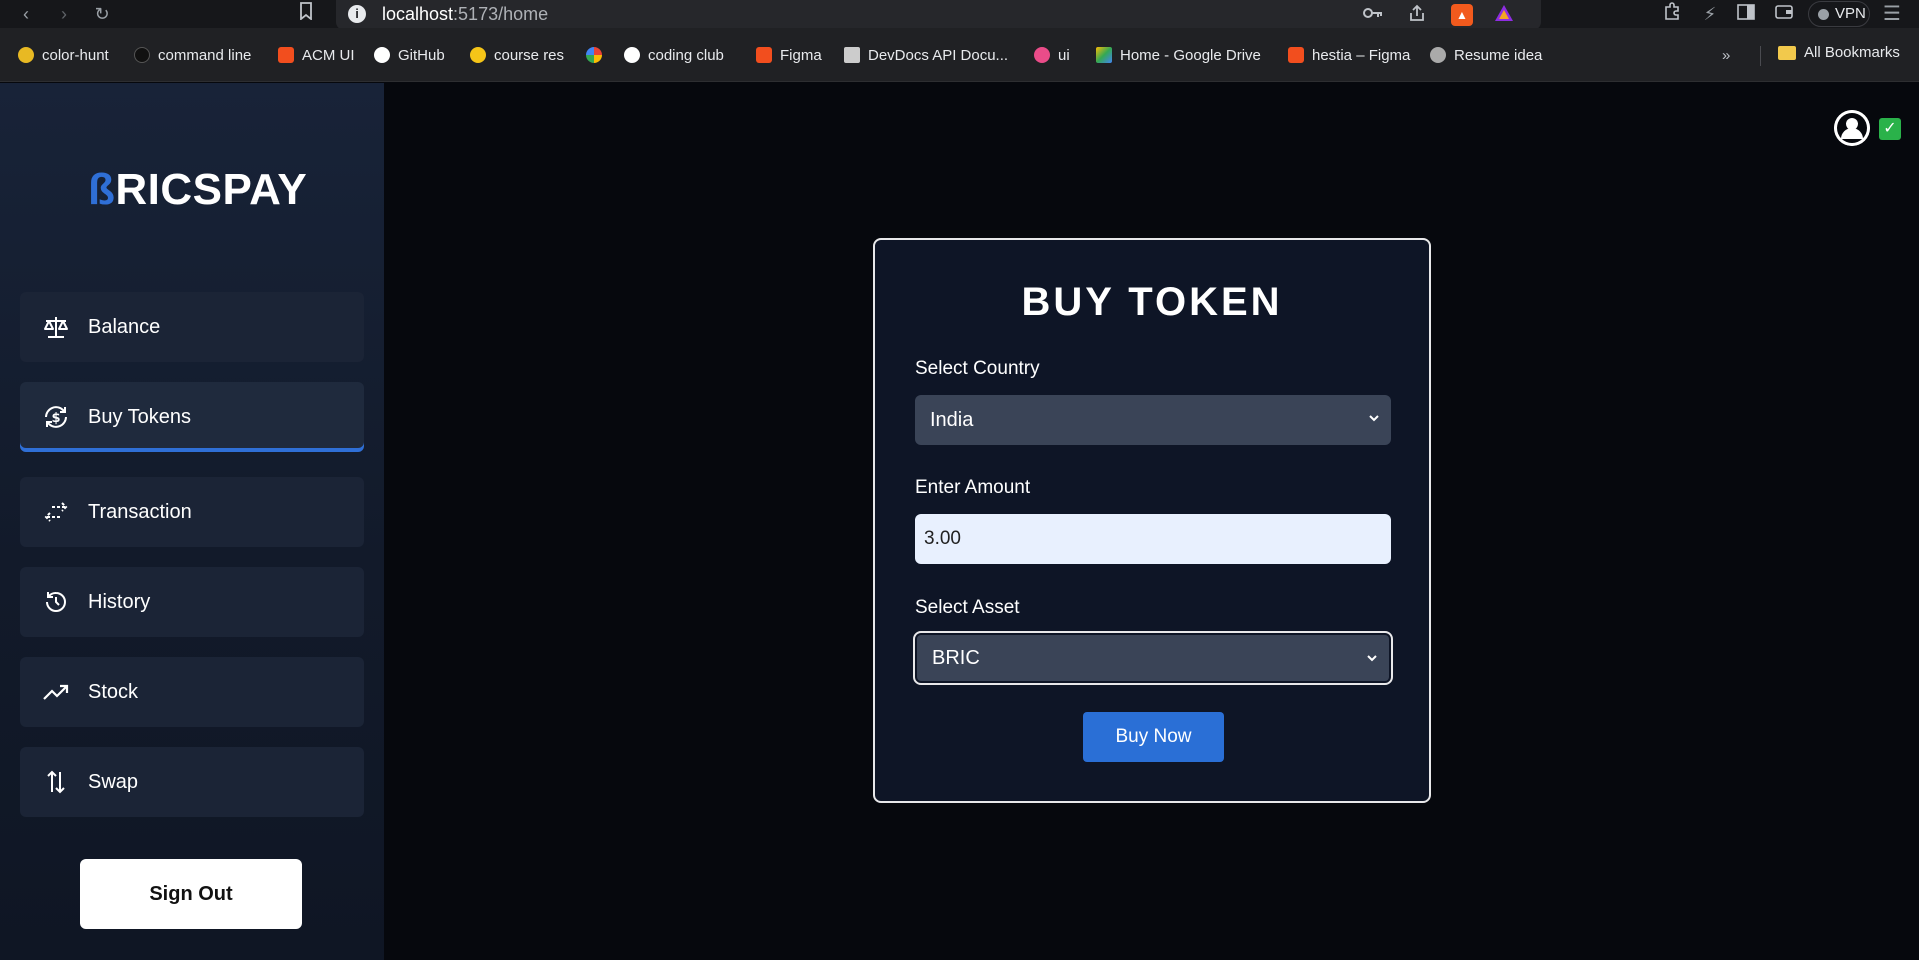  Describe the element at coordinates (197, 190) in the screenshot. I see `app-logo: ßRICSPAY` at that location.